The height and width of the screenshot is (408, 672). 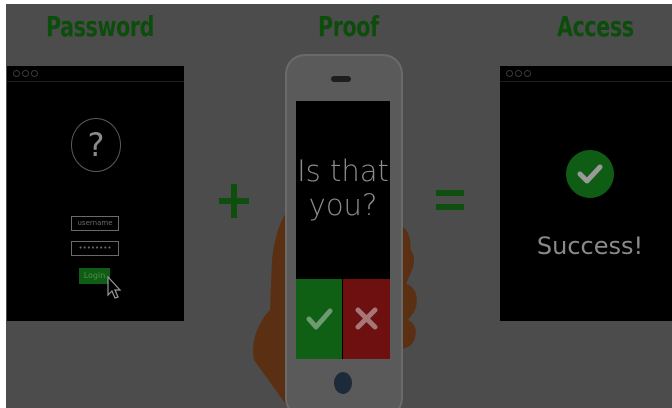 What do you see at coordinates (450, 200) in the screenshot?
I see `equals-icon` at bounding box center [450, 200].